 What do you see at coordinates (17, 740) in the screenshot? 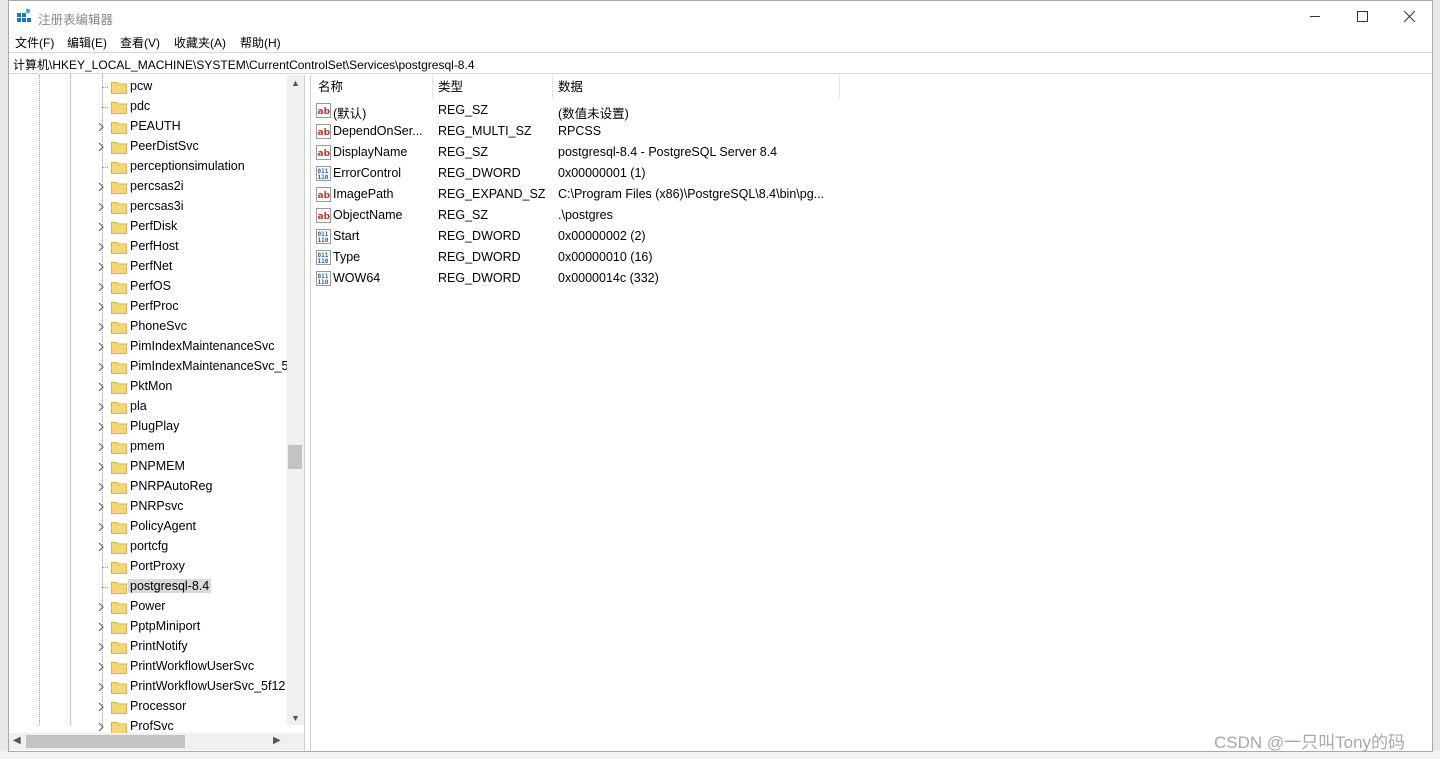
I see `scroll-left-icon: ◀` at bounding box center [17, 740].